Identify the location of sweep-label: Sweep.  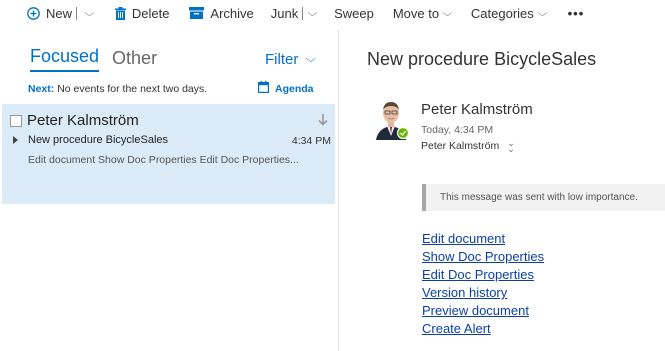
(354, 13).